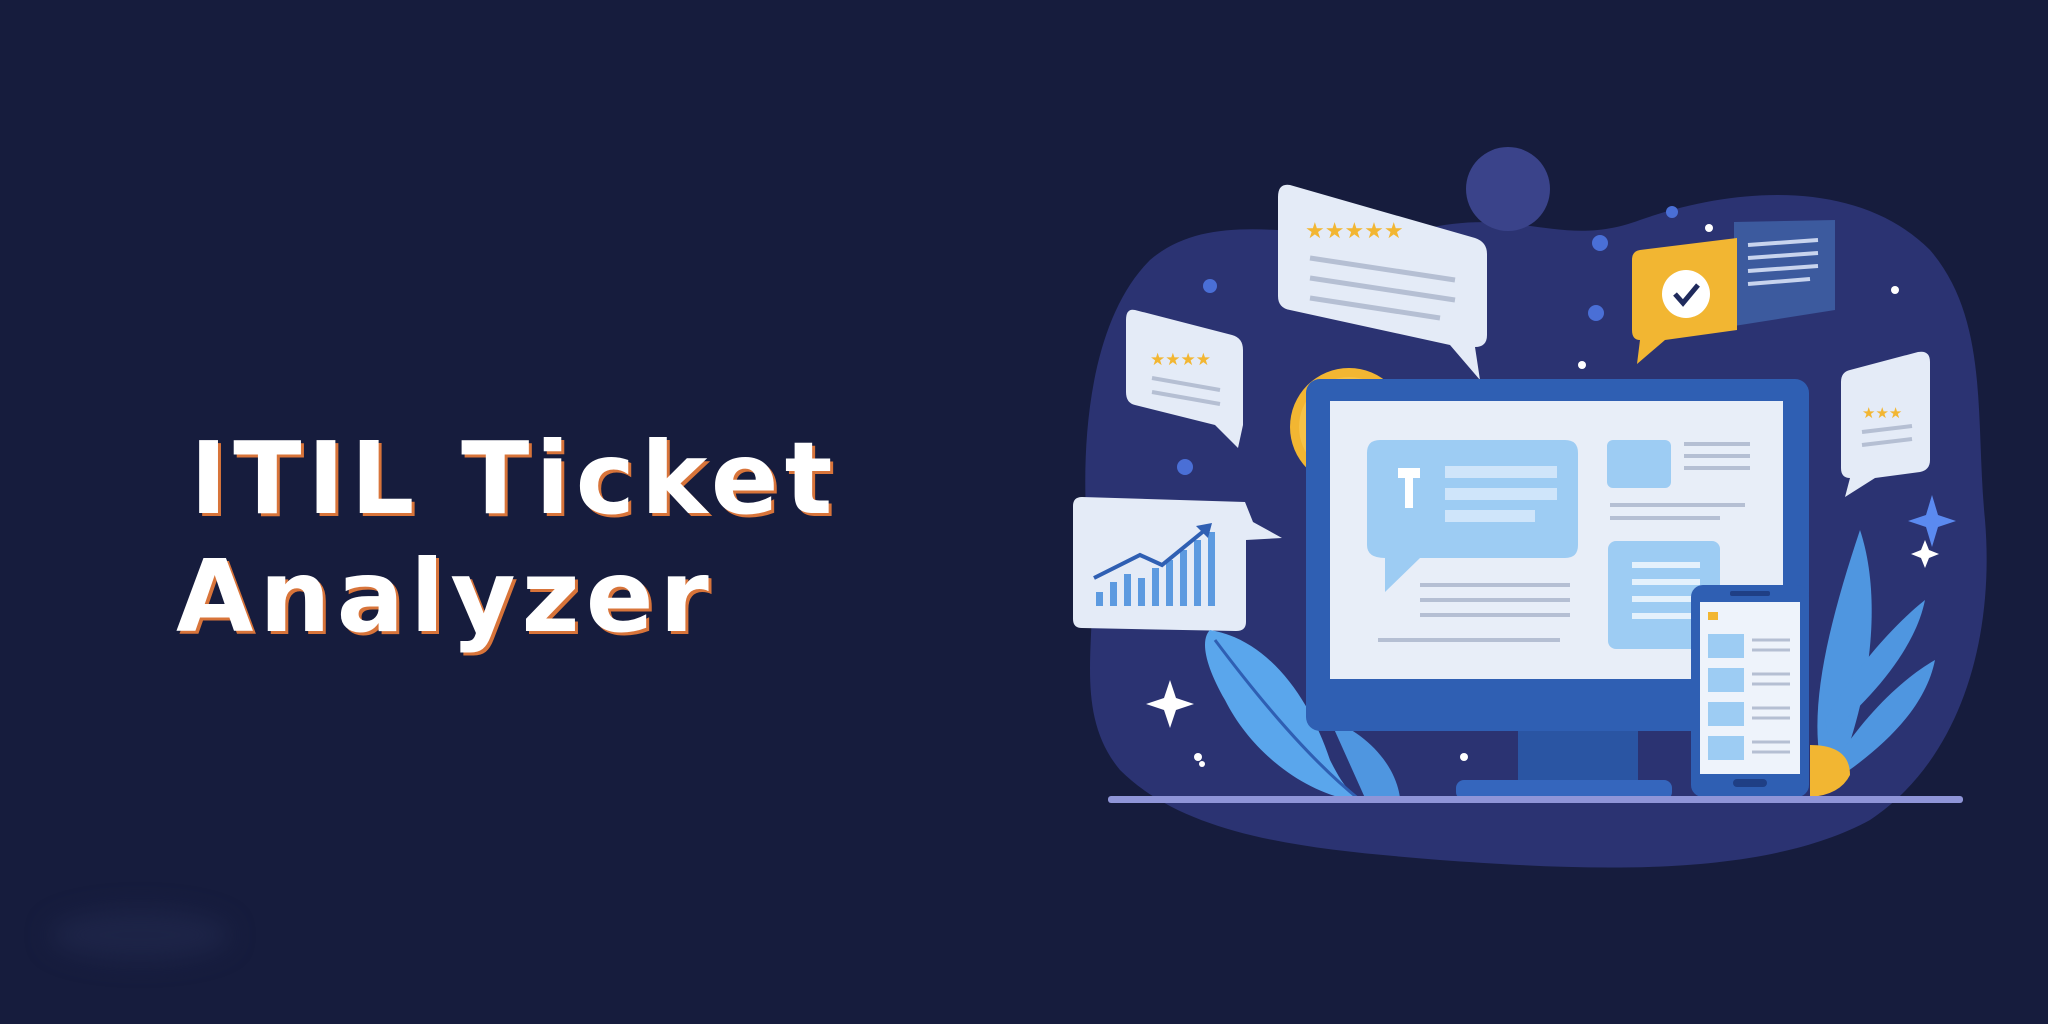  What do you see at coordinates (1535, 799) in the screenshot?
I see `floor-line` at bounding box center [1535, 799].